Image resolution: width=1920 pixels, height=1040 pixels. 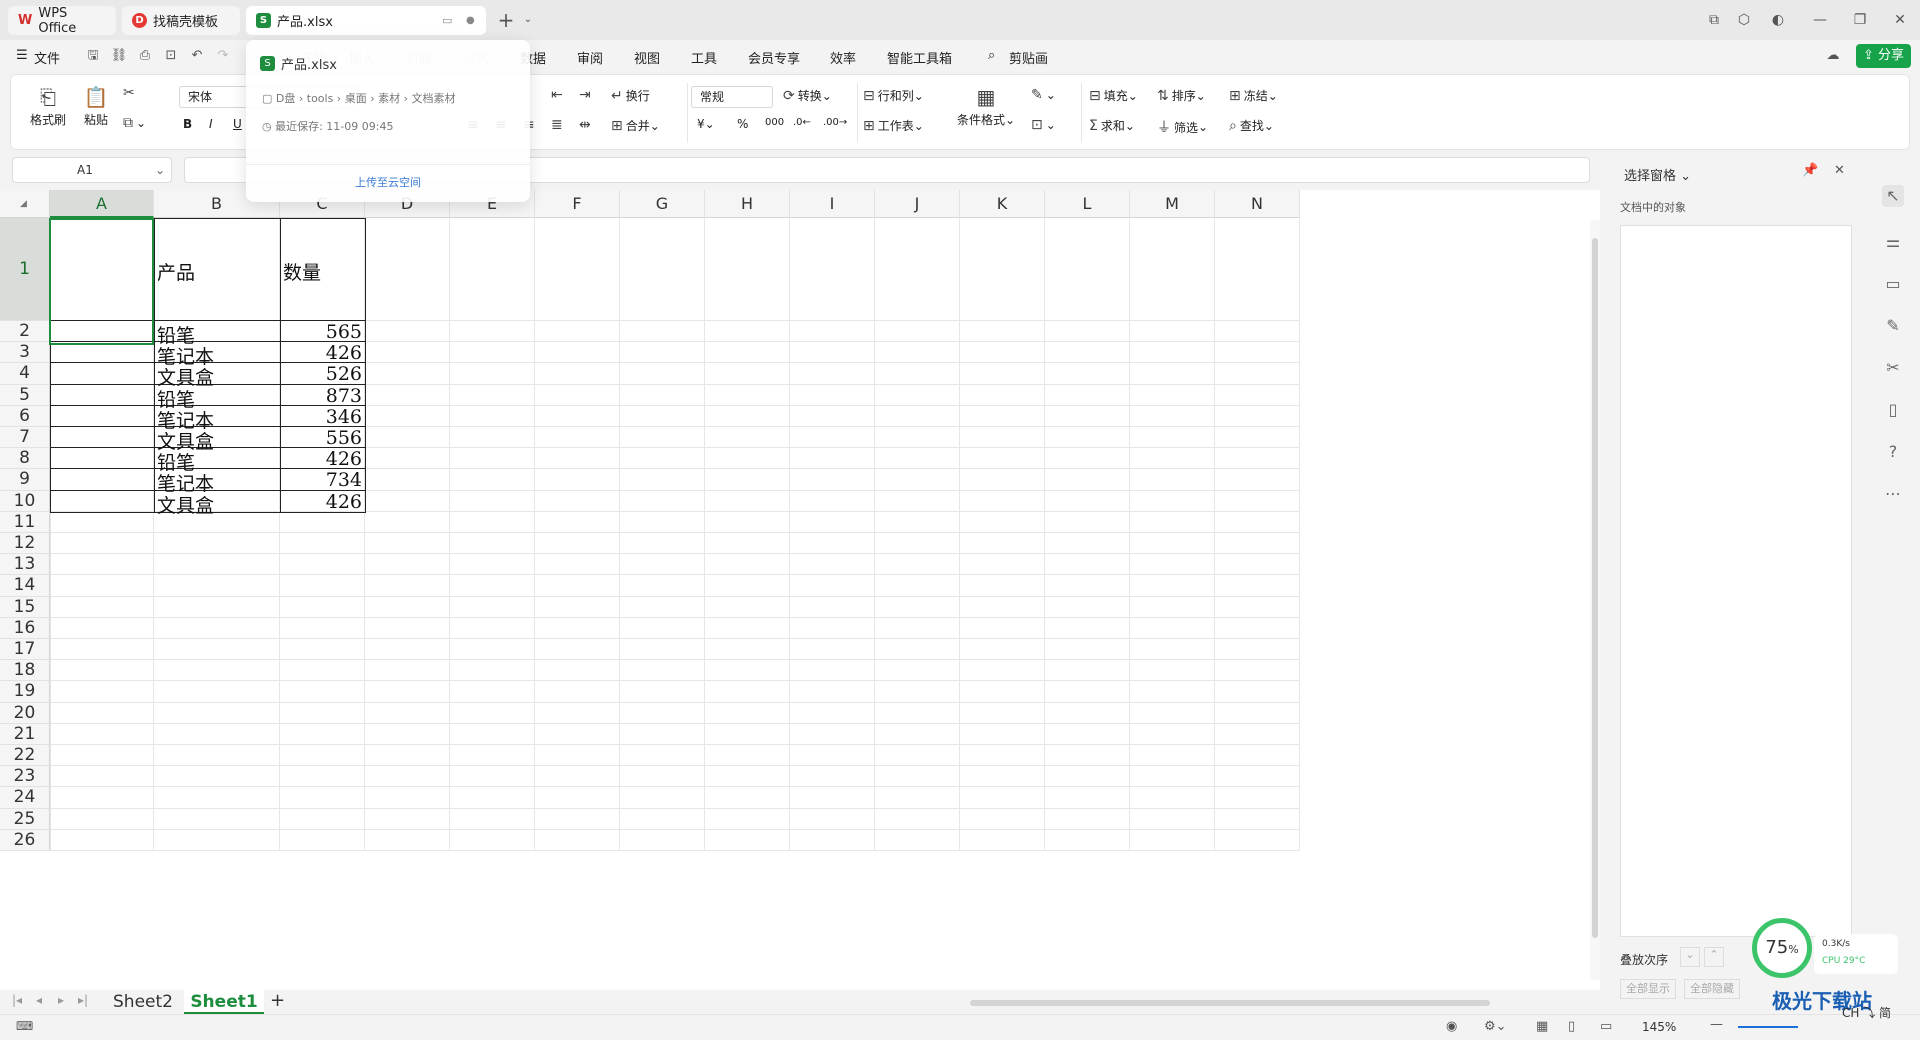 What do you see at coordinates (25, 269) in the screenshot?
I see `row-header-1: 1` at bounding box center [25, 269].